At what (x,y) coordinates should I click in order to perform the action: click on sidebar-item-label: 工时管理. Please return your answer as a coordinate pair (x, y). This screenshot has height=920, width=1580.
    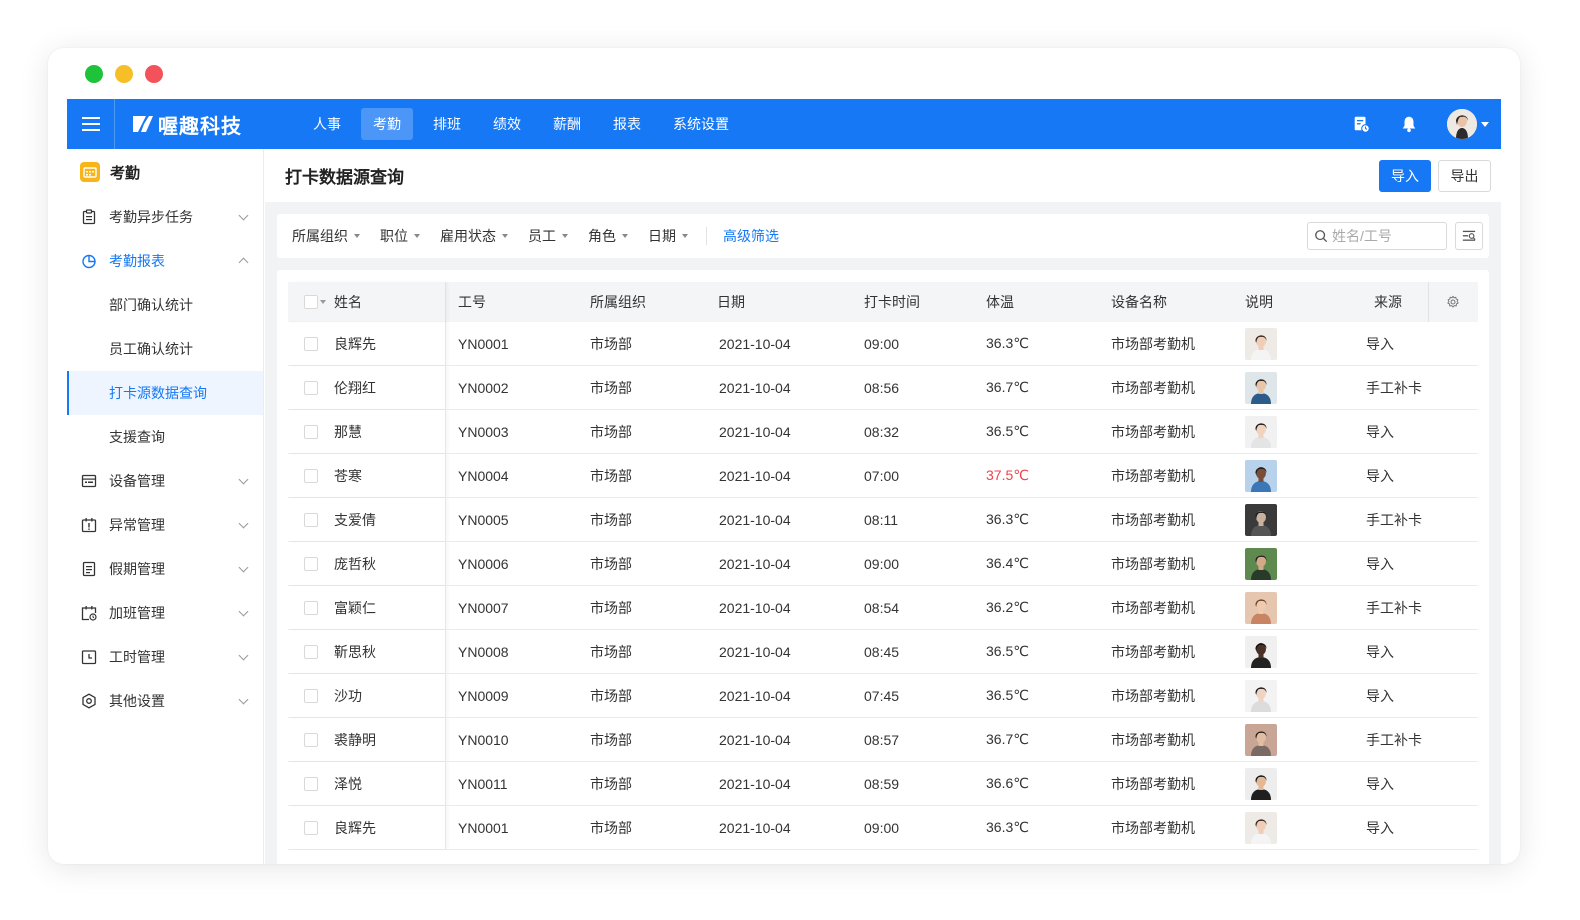
    Looking at the image, I should click on (137, 657).